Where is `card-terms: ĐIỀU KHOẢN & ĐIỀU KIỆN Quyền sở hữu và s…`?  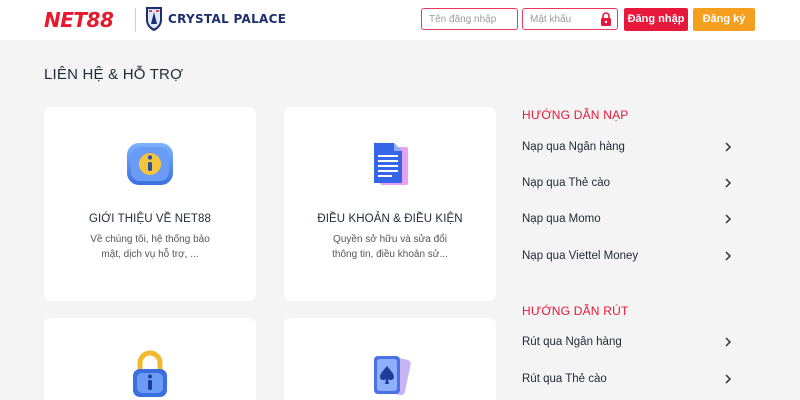 card-terms: ĐIỀU KHOẢN & ĐIỀU KIỆN Quyền sở hữu và s… is located at coordinates (390, 204).